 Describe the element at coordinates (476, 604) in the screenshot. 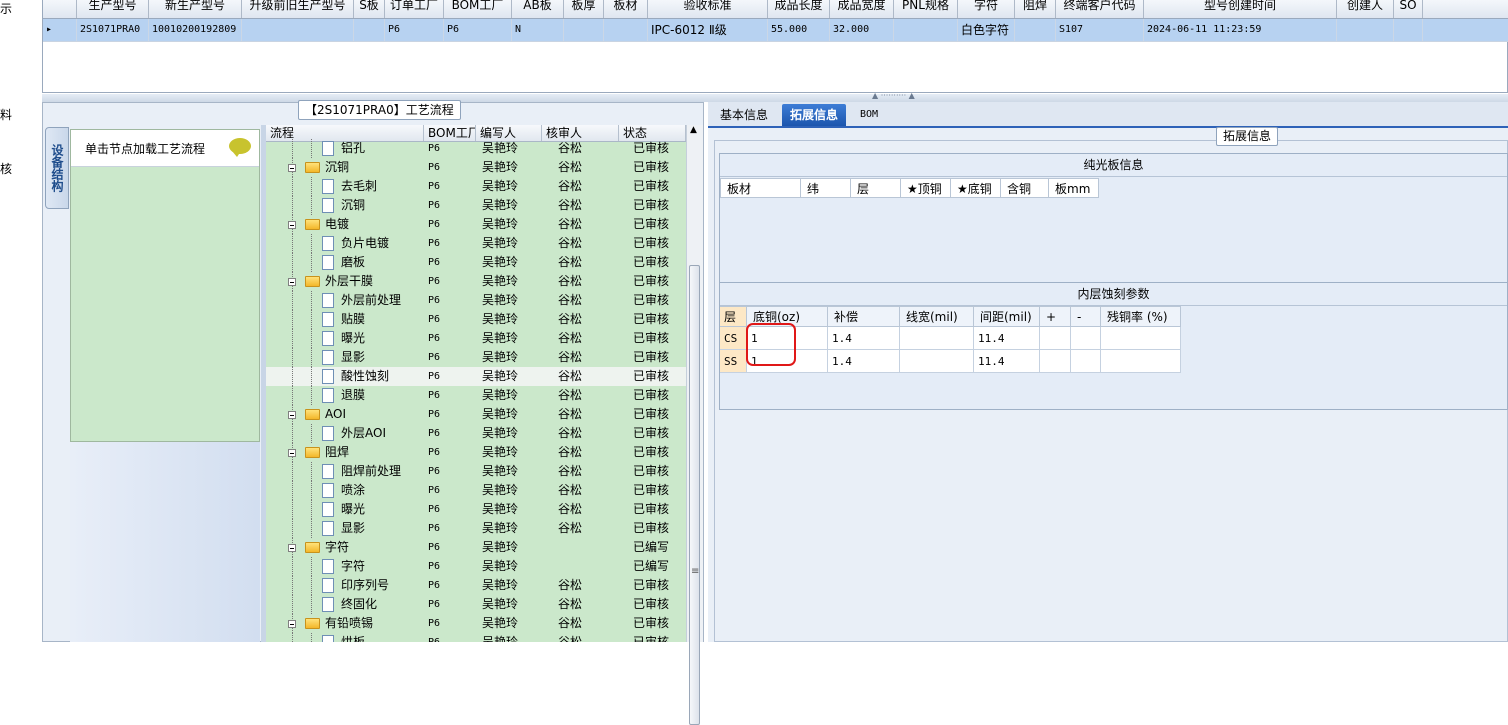

I see `tree-row: 终固化 P6 吴艳玲 谷松 已审核` at that location.